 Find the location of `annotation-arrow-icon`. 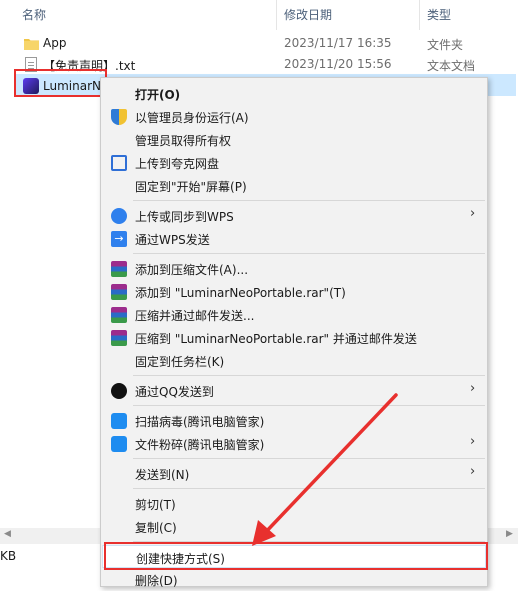

annotation-arrow-icon is located at coordinates (325, 469).